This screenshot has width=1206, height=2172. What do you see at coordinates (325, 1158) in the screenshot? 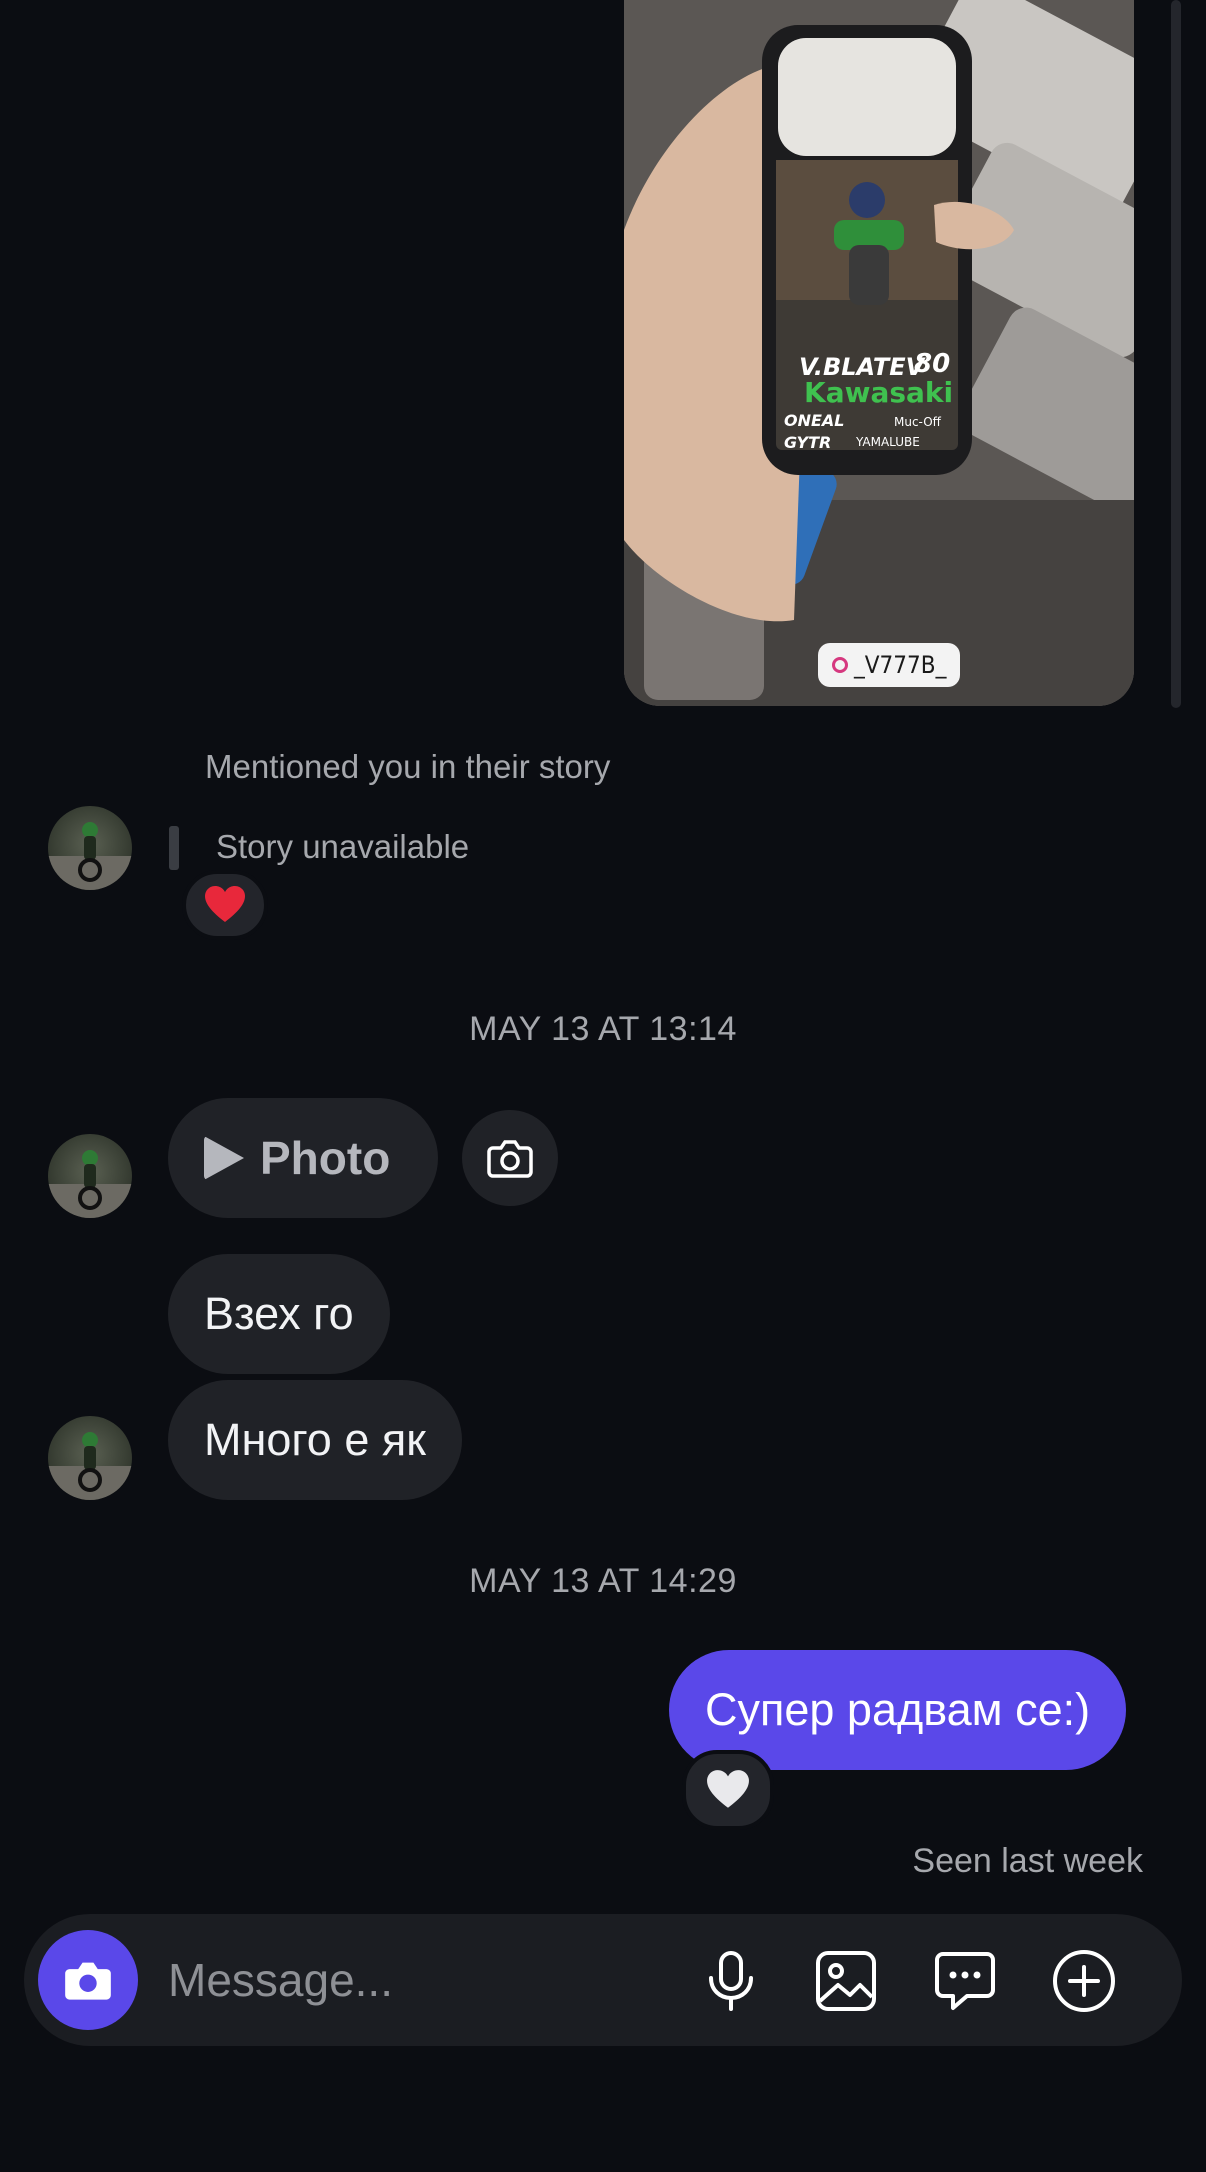
I see `photo-label: Photo` at bounding box center [325, 1158].